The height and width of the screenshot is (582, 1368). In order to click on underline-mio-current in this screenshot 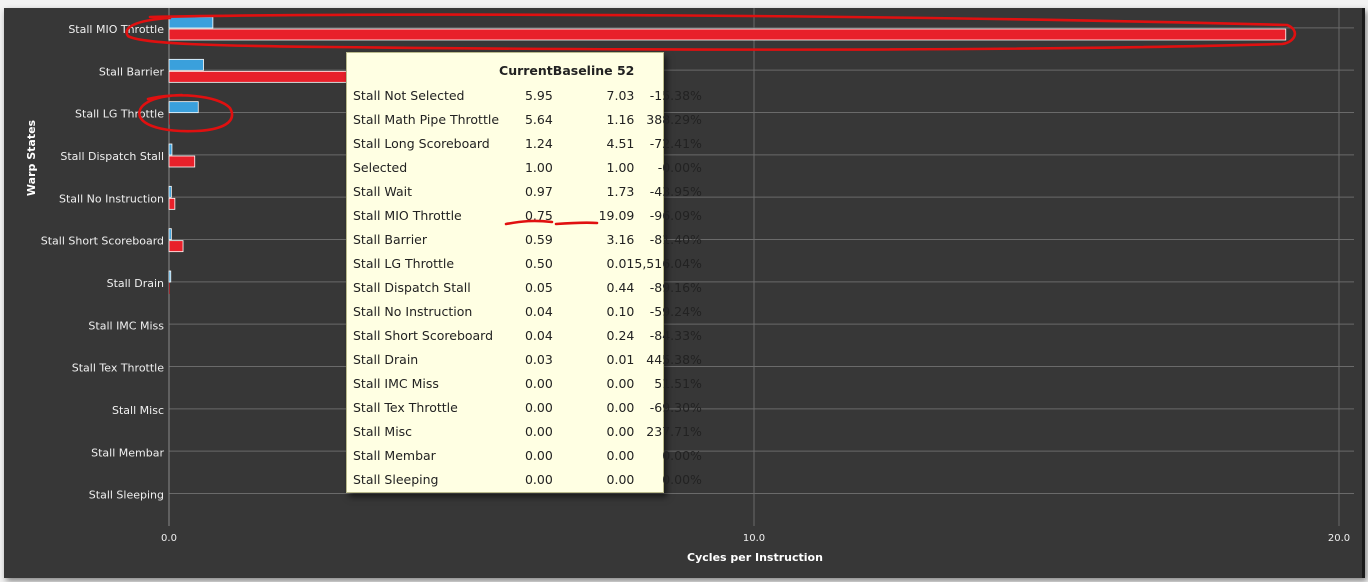, I will do `click(529, 222)`.